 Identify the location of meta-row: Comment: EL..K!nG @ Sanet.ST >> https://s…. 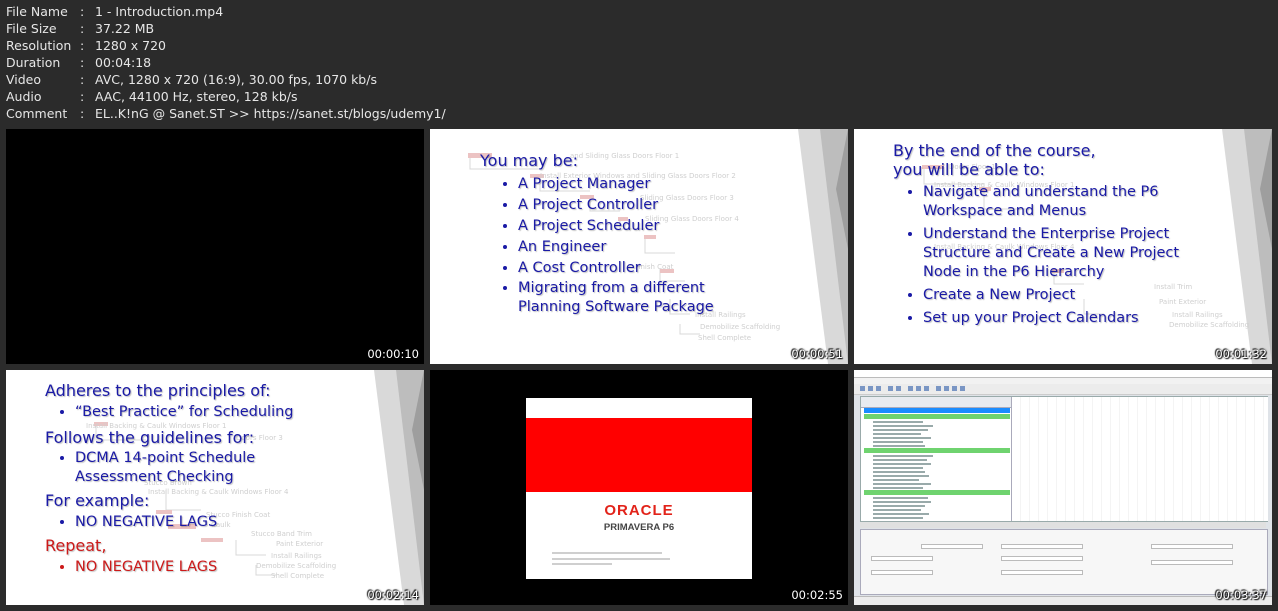
(226, 113).